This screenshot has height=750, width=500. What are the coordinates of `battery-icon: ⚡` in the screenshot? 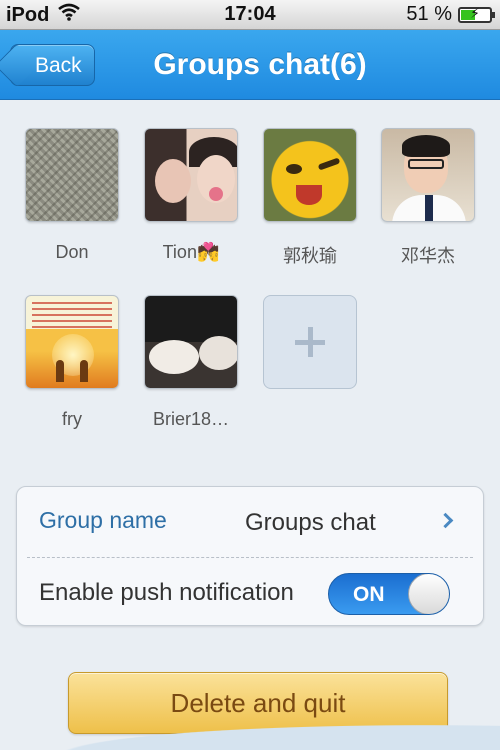 It's located at (476, 13).